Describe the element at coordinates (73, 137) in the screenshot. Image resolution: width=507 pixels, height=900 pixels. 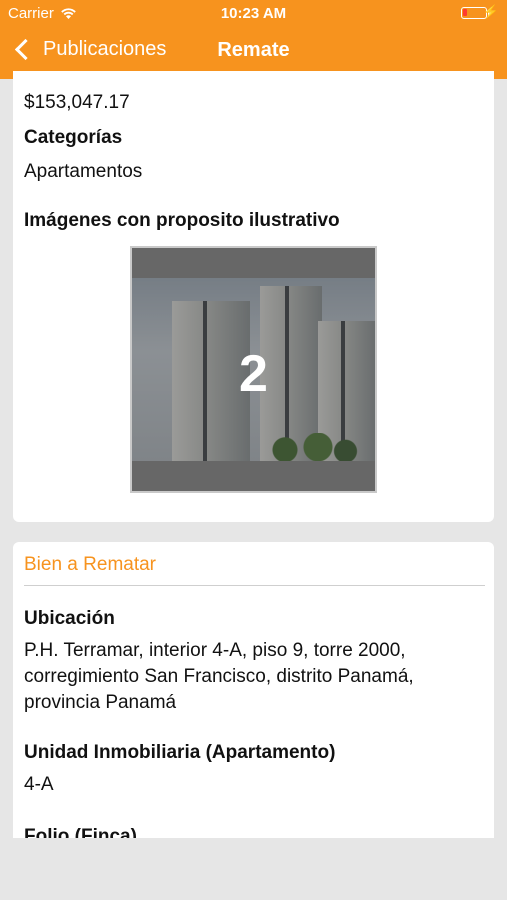
I see `categories-heading: Categorías` at that location.